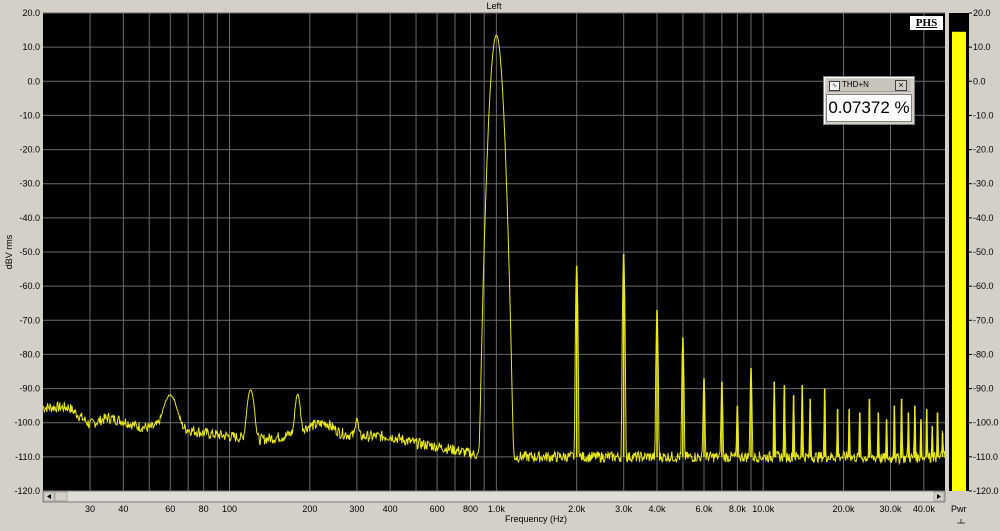 The height and width of the screenshot is (531, 1000). I want to click on phs-label: PHS, so click(926, 23).